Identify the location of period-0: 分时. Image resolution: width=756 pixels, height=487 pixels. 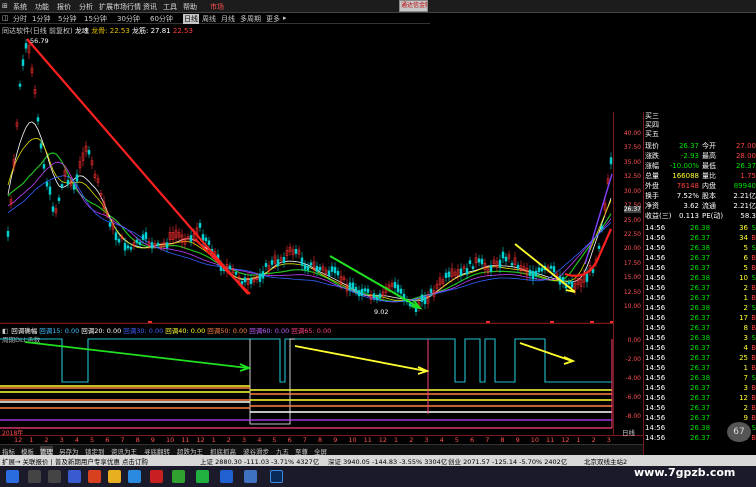
(20, 19).